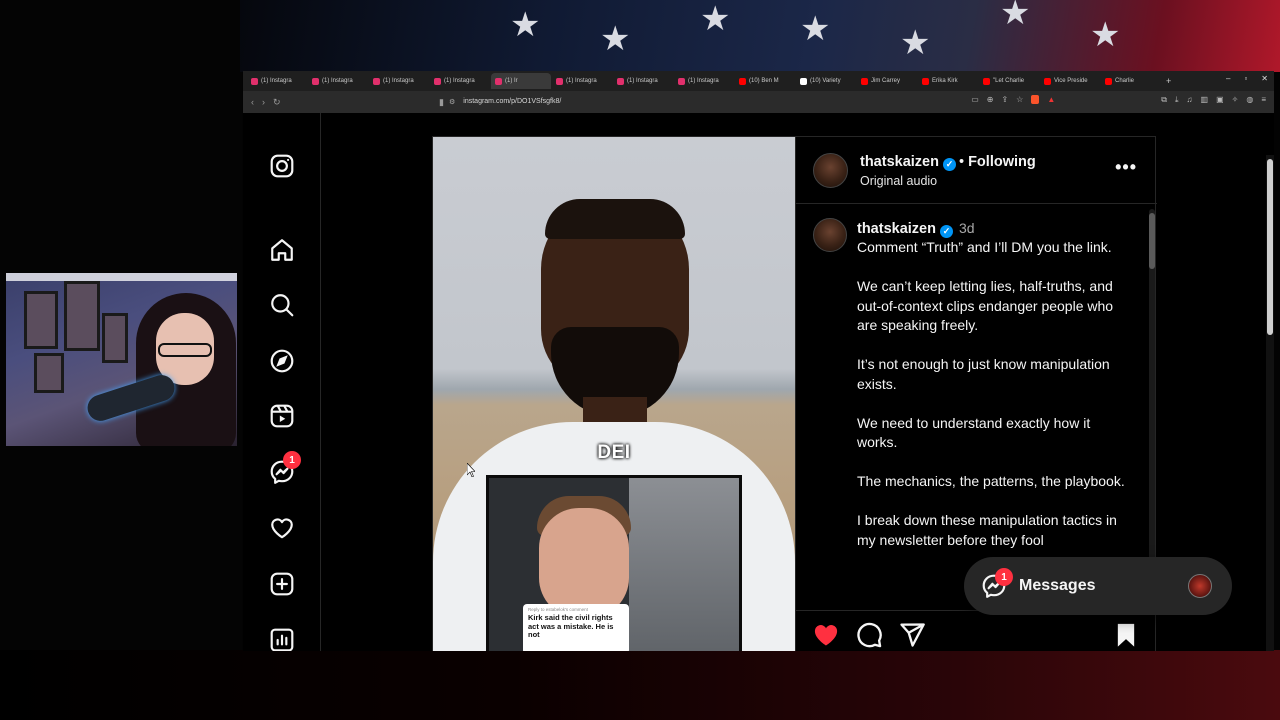 The image size is (1280, 720). What do you see at coordinates (282, 166) in the screenshot?
I see `instagram-logo-icon` at bounding box center [282, 166].